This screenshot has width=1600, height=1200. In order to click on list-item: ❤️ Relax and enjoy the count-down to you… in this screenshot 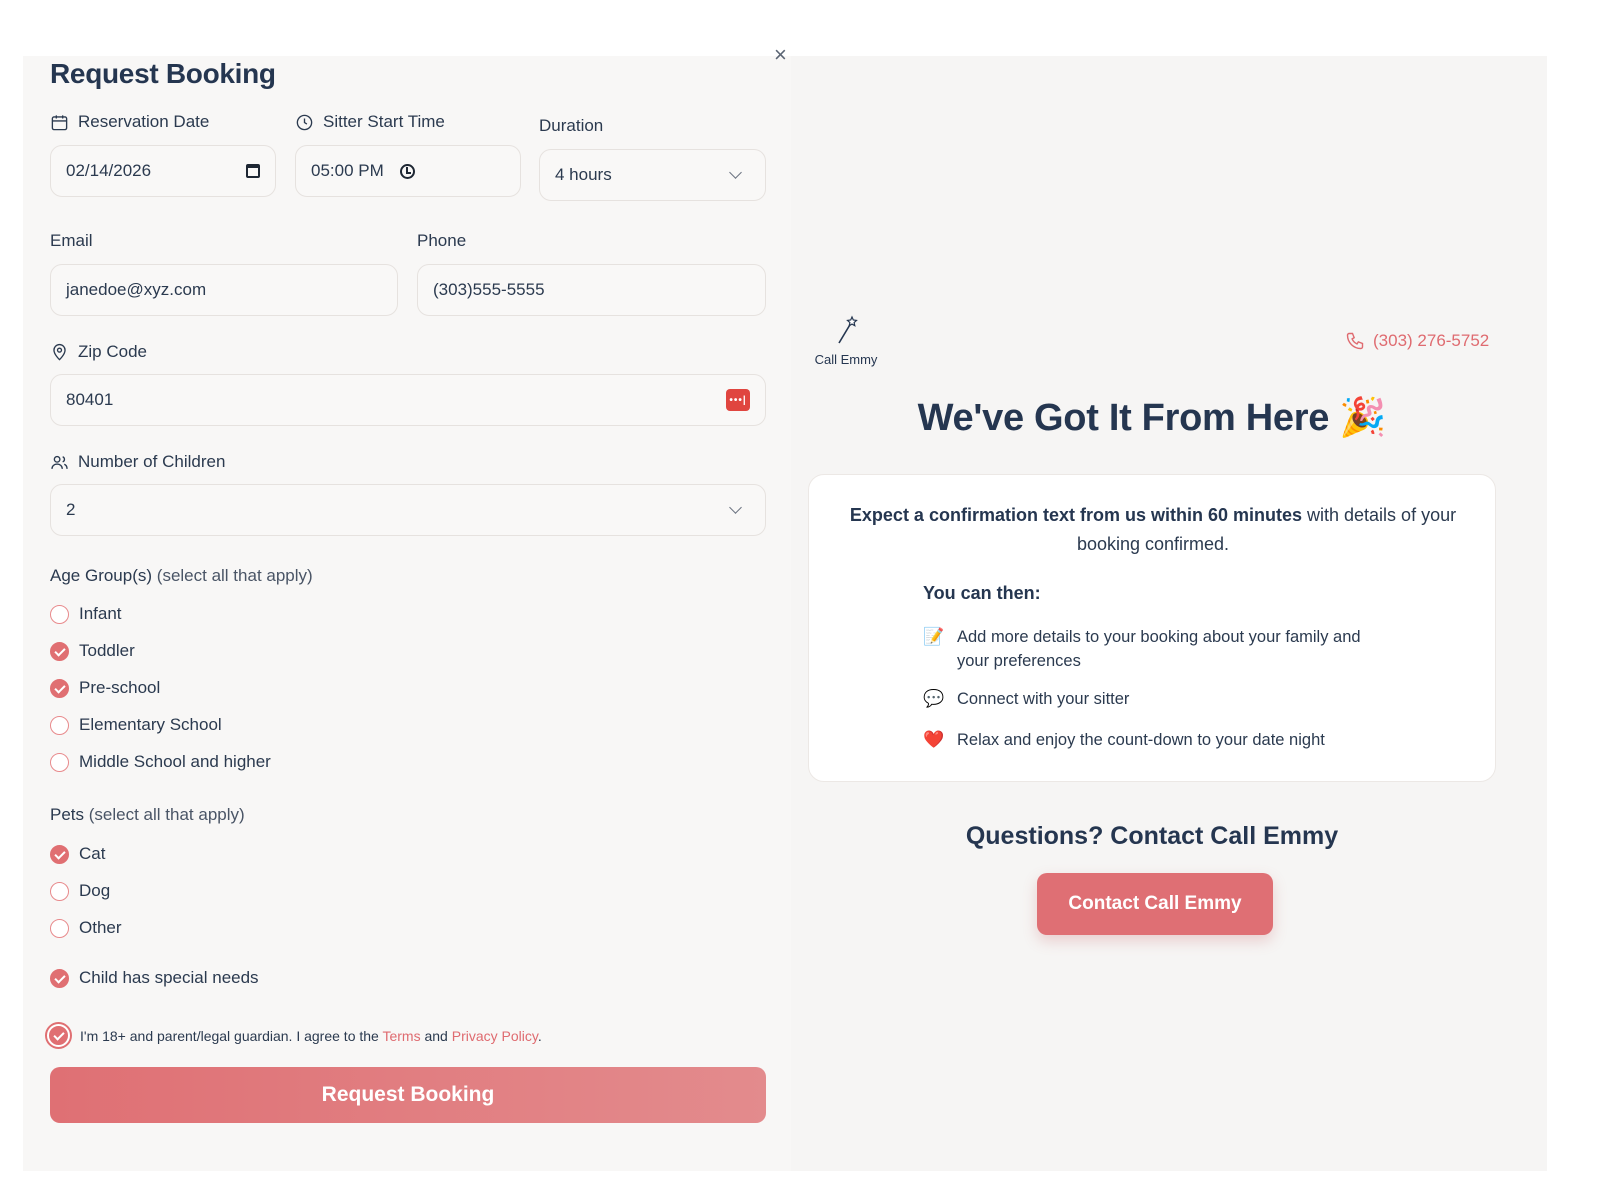, I will do `click(1143, 740)`.